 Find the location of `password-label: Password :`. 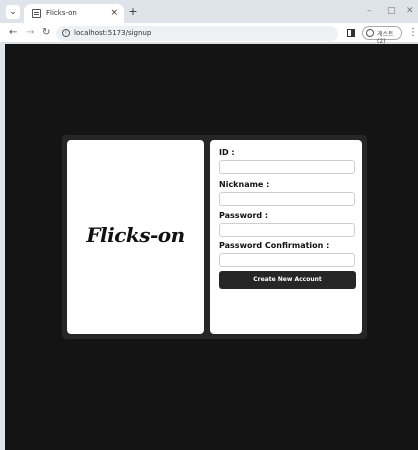

password-label: Password : is located at coordinates (244, 215).